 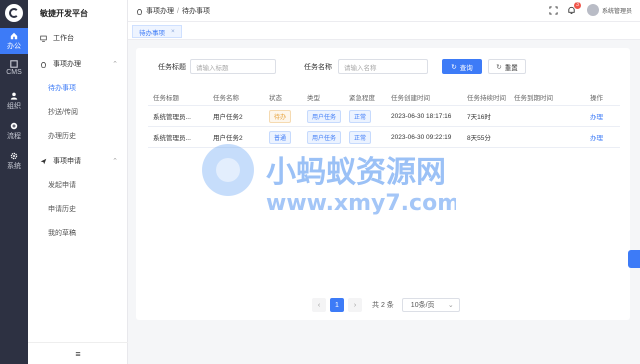 I want to click on close-icon: ×, so click(x=173, y=31).